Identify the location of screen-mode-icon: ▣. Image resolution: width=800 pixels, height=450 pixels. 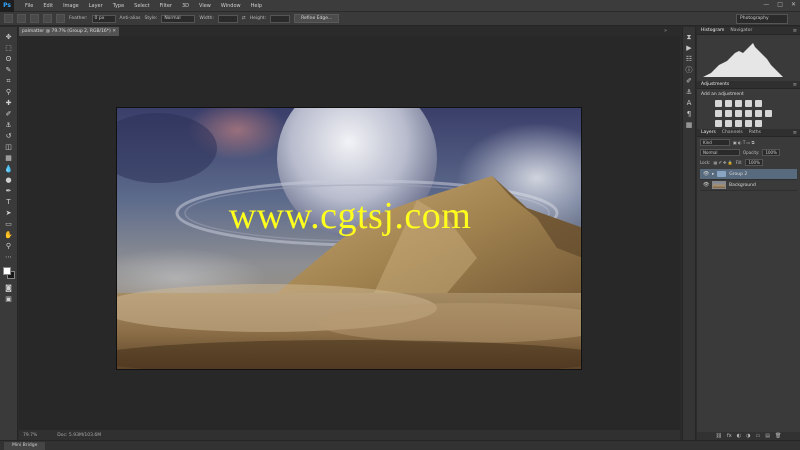
(9, 299).